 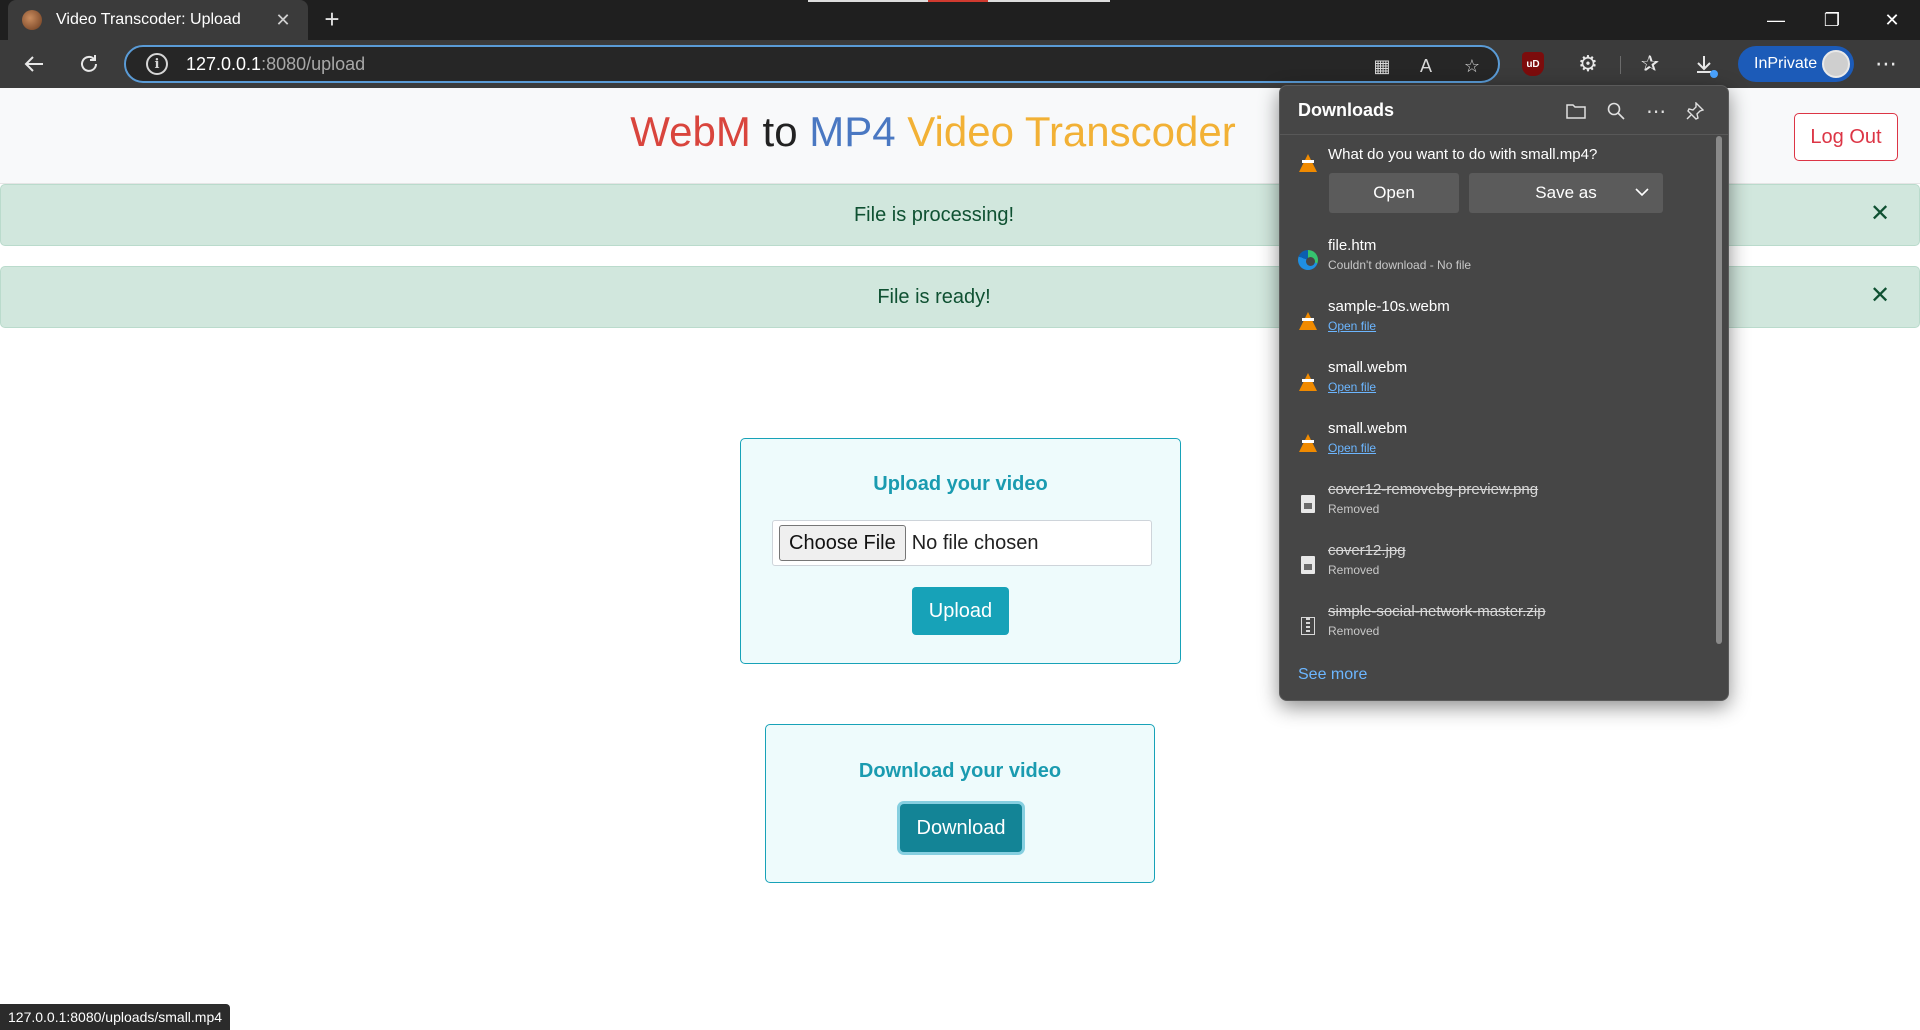 I want to click on toolbar-divider, so click(x=1620, y=65).